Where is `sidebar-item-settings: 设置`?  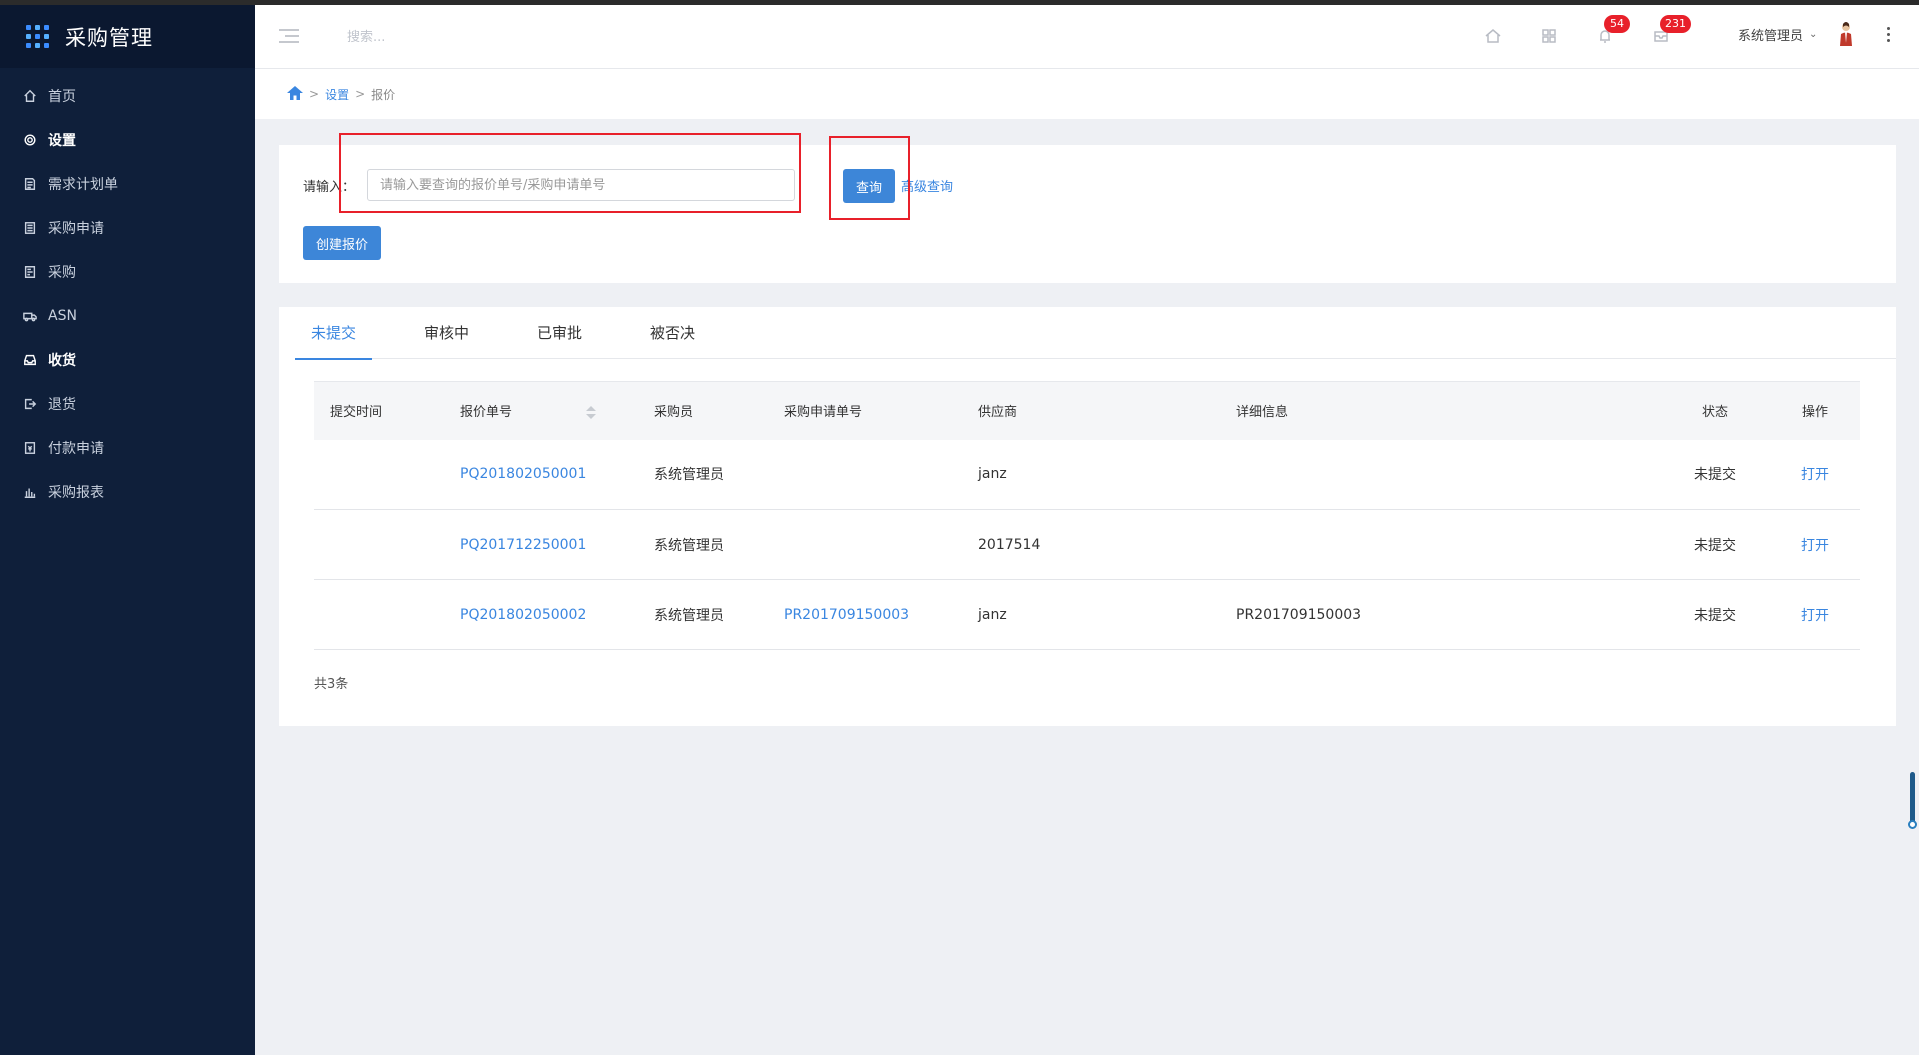 sidebar-item-settings: 设置 is located at coordinates (127, 140).